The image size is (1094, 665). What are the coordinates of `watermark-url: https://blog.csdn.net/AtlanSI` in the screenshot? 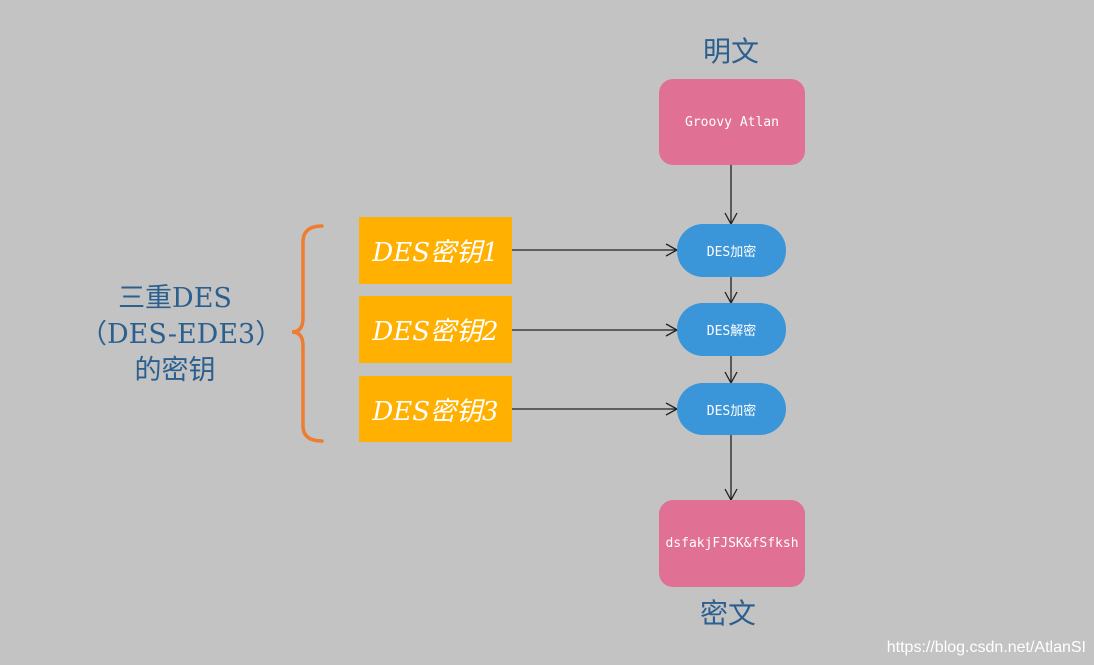 It's located at (986, 647).